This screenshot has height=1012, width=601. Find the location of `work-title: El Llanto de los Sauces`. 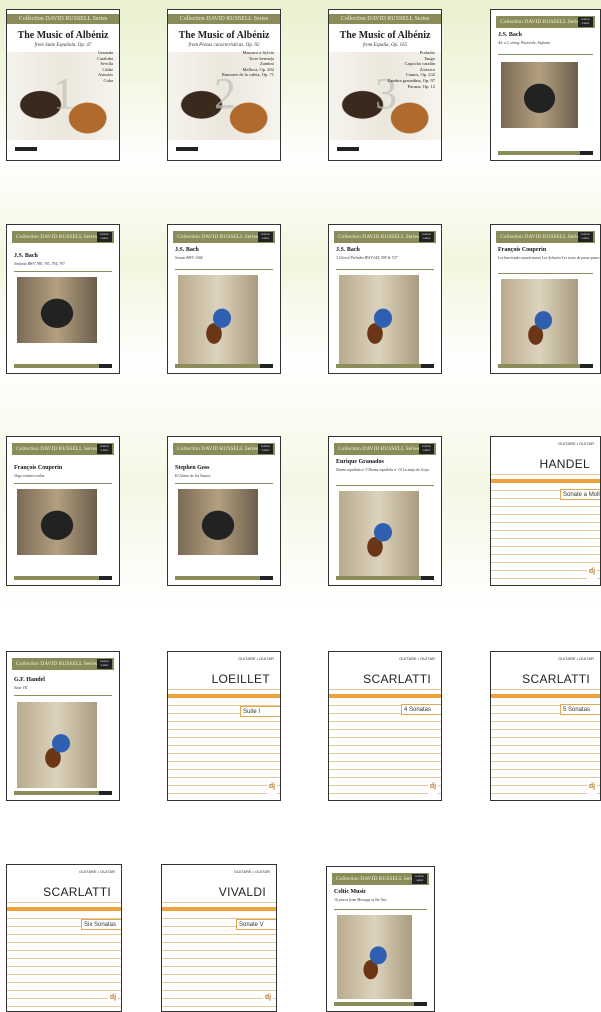

work-title: El Llanto de los Sauces is located at coordinates (193, 476).